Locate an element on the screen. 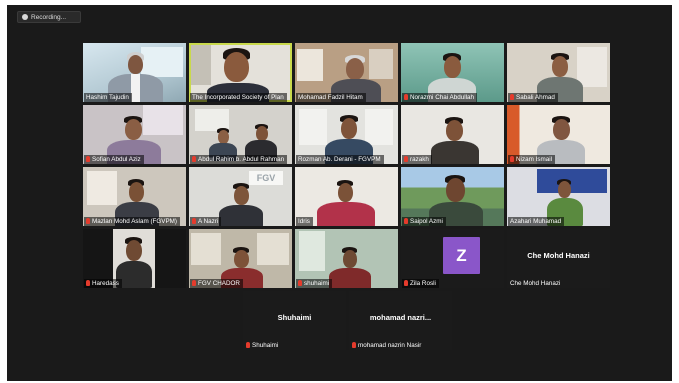  video-tile: Hashim Tajudin is located at coordinates (134, 72).